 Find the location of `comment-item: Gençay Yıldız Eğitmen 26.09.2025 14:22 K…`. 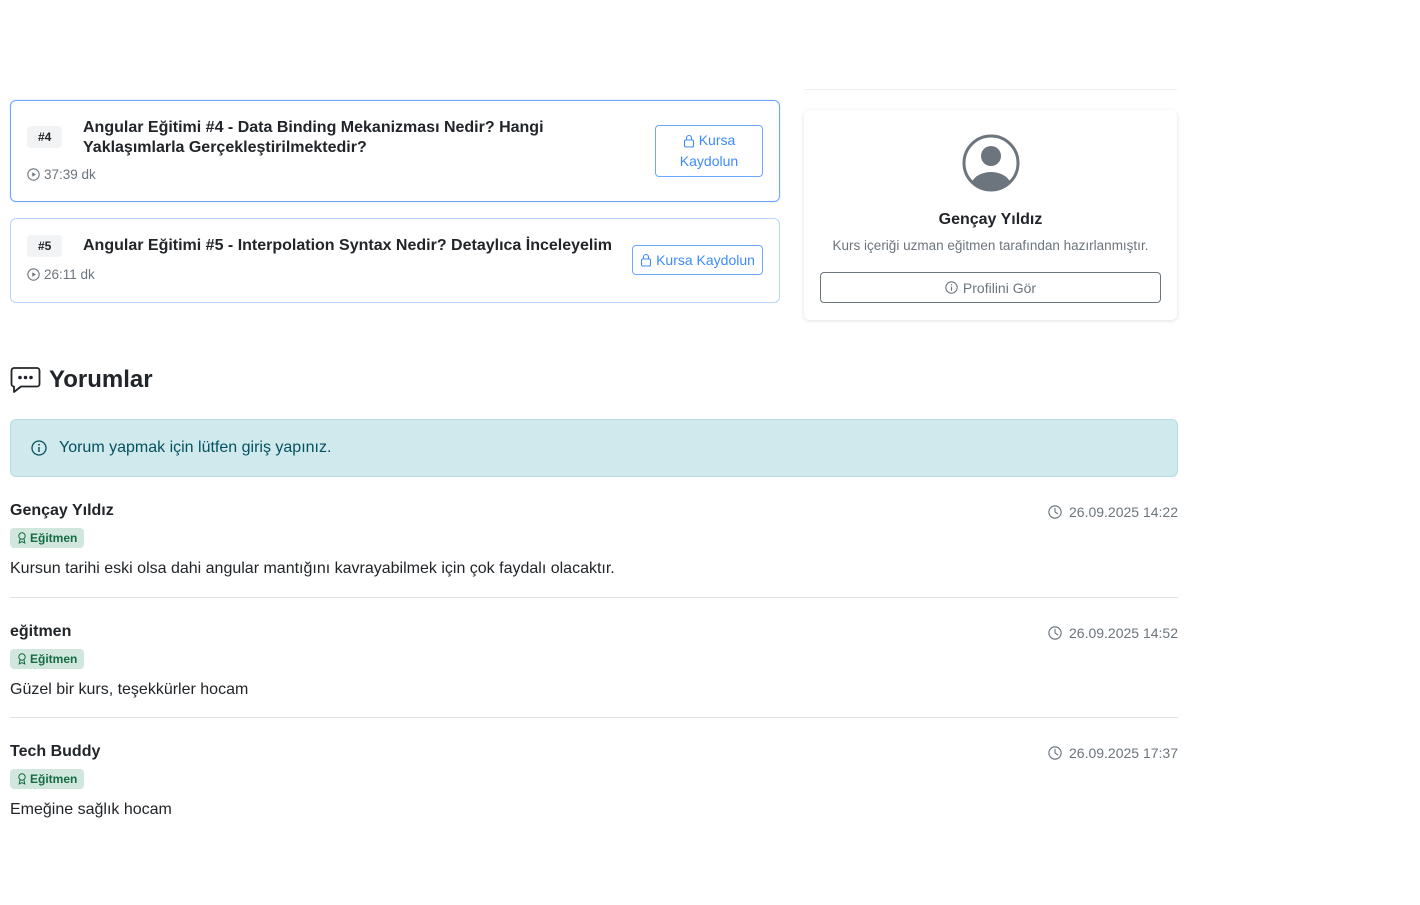

comment-item: Gençay Yıldız Eğitmen 26.09.2025 14:22 K… is located at coordinates (594, 549).